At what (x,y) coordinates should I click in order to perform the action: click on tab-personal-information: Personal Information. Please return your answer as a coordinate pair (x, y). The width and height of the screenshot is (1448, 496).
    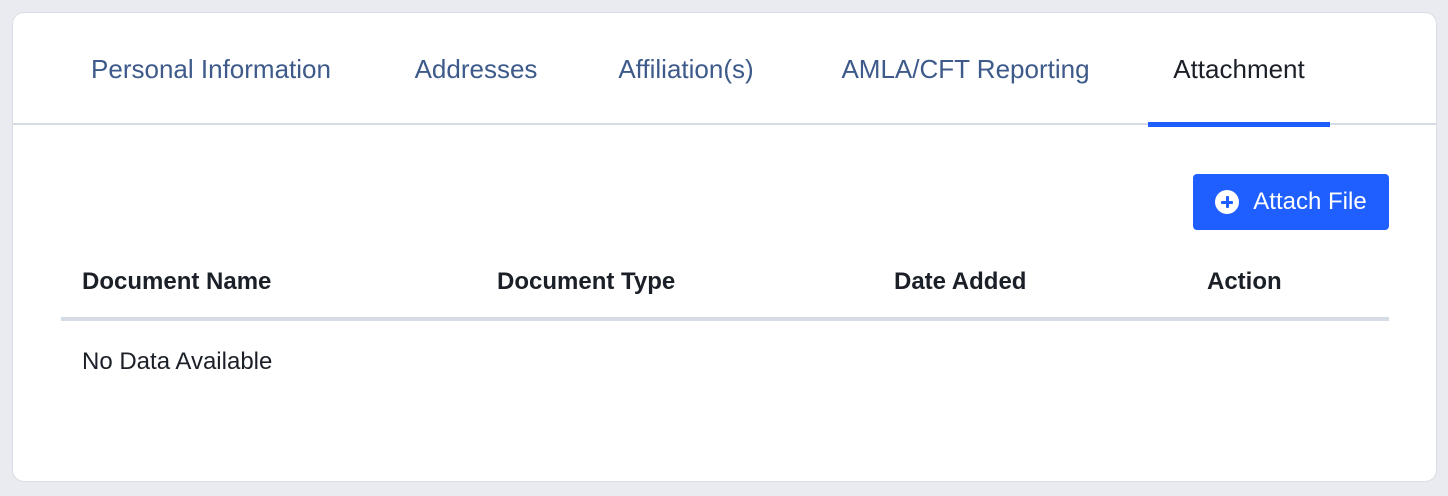
    Looking at the image, I should click on (211, 69).